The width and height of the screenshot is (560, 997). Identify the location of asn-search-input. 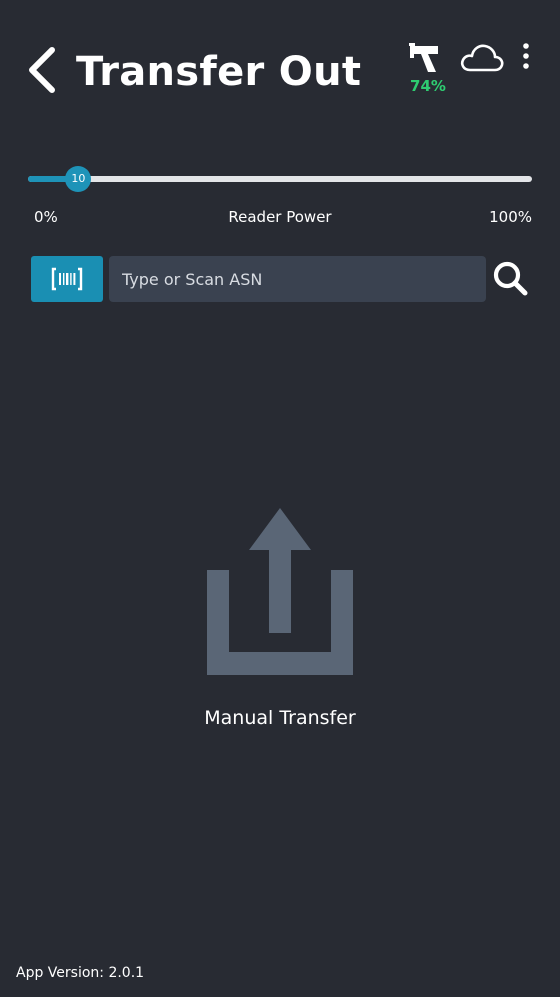
(297, 279).